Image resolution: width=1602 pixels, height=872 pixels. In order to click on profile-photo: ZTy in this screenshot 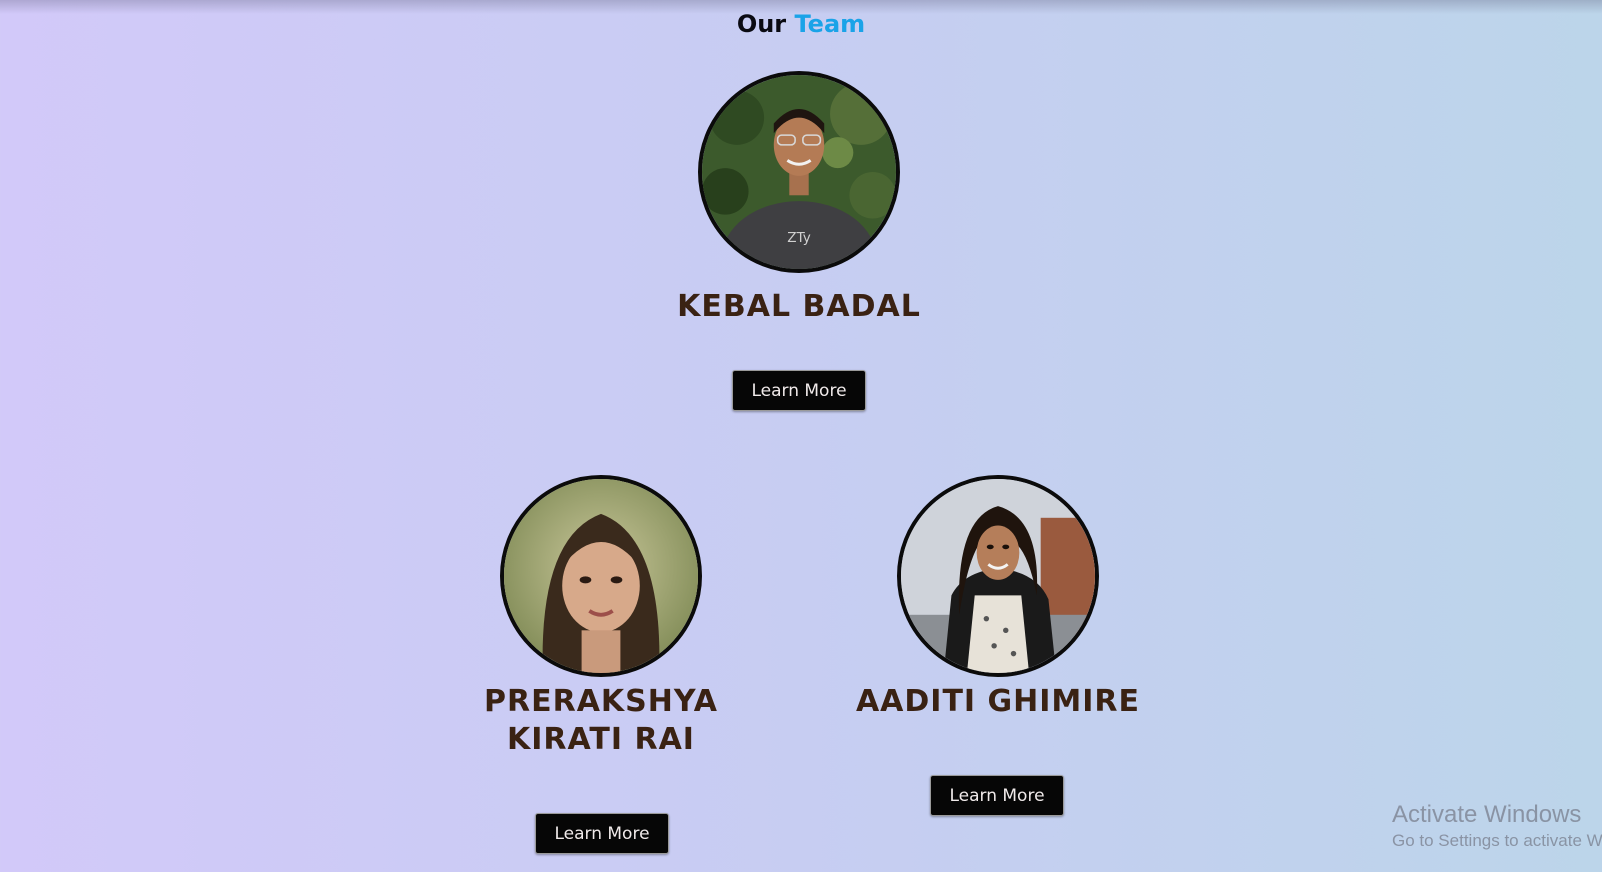, I will do `click(799, 172)`.